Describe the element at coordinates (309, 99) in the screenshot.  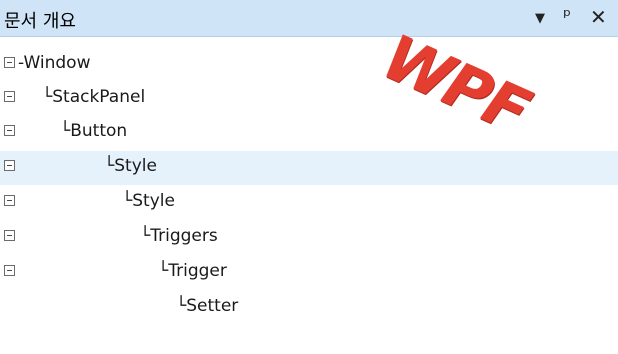
I see `tree-node-stackpanel: └StackPanel` at that location.